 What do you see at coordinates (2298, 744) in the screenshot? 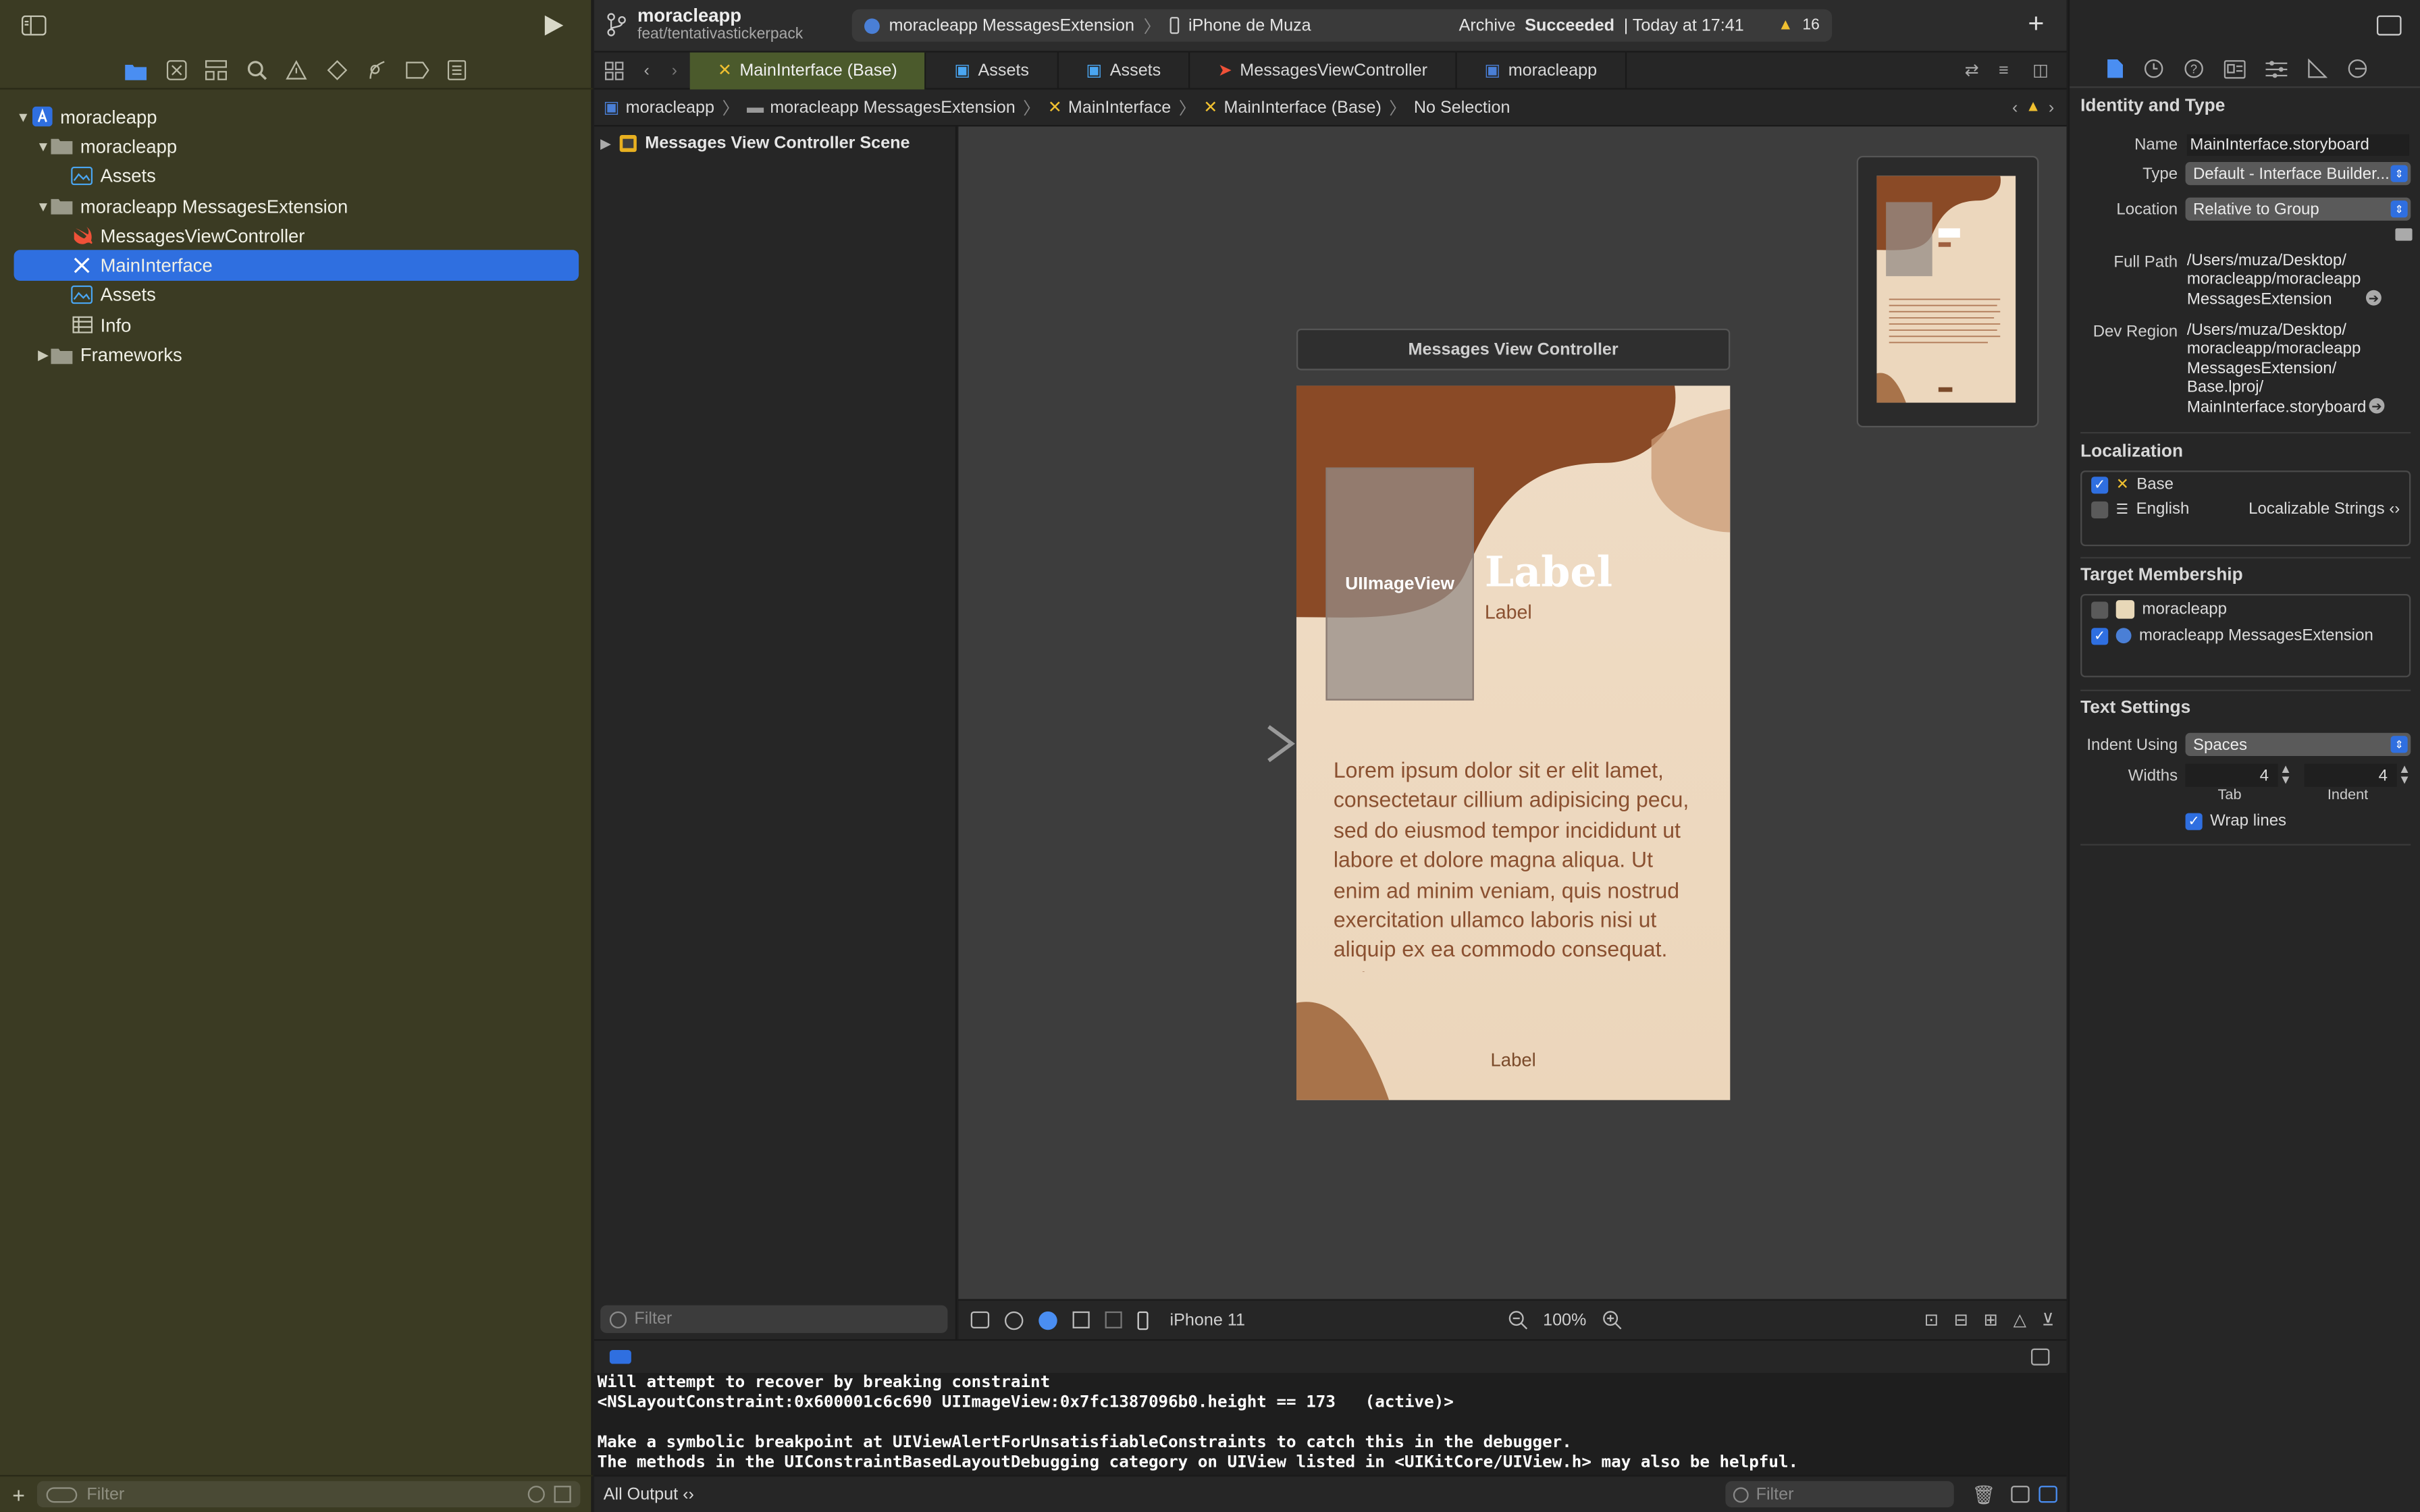
I see `indent-using-popup: Spaces ⇕` at bounding box center [2298, 744].